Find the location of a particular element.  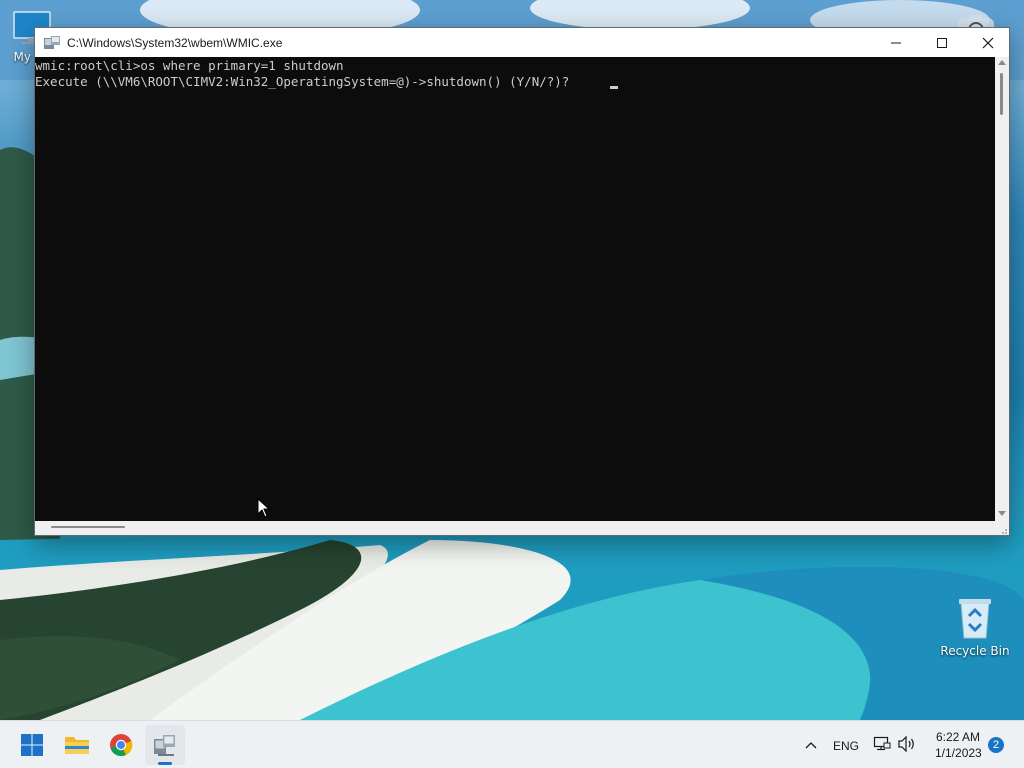

show-hidden-icons-button is located at coordinates (811, 745).